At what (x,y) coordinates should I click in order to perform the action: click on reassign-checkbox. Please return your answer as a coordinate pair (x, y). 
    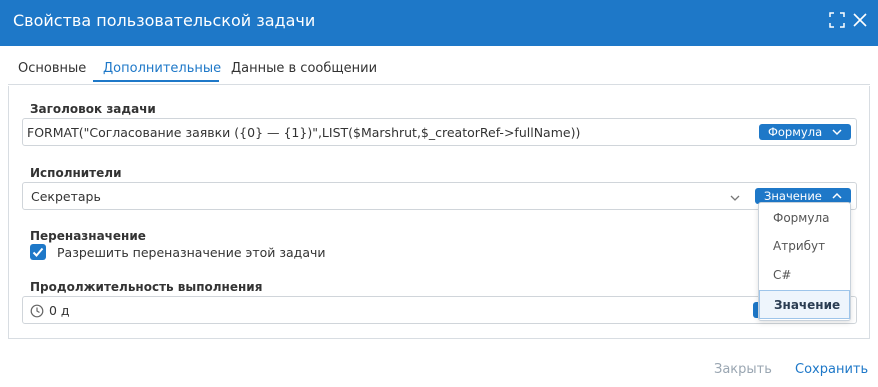
    Looking at the image, I should click on (38, 252).